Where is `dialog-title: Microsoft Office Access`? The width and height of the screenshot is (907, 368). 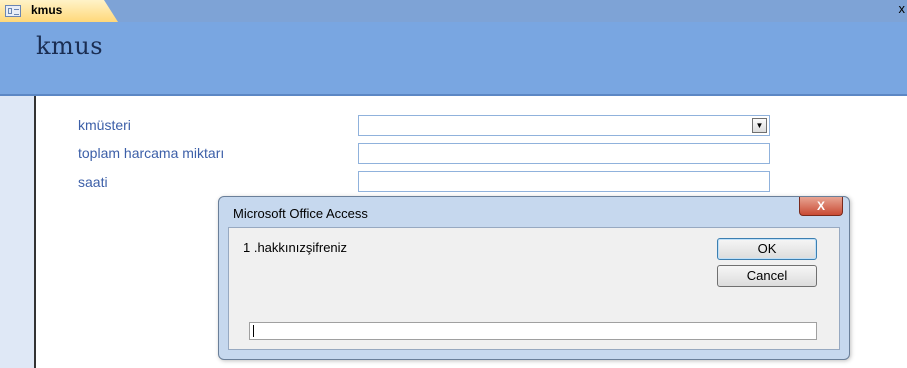
dialog-title: Microsoft Office Access is located at coordinates (300, 213).